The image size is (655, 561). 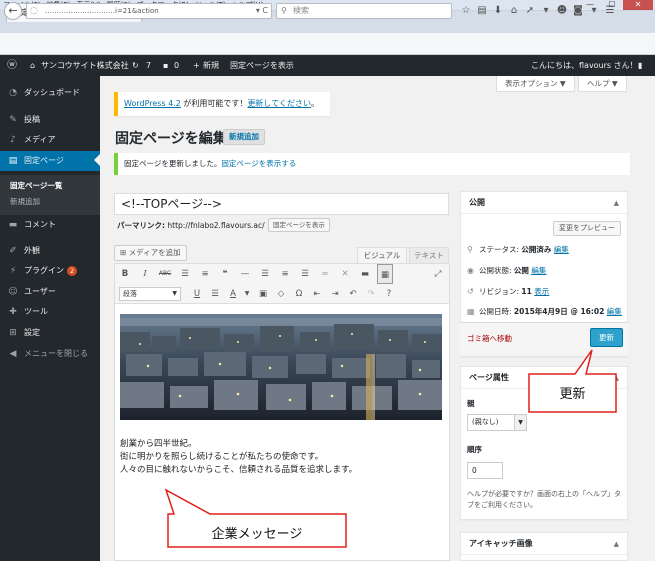 I want to click on callout-message, so click(x=255, y=518).